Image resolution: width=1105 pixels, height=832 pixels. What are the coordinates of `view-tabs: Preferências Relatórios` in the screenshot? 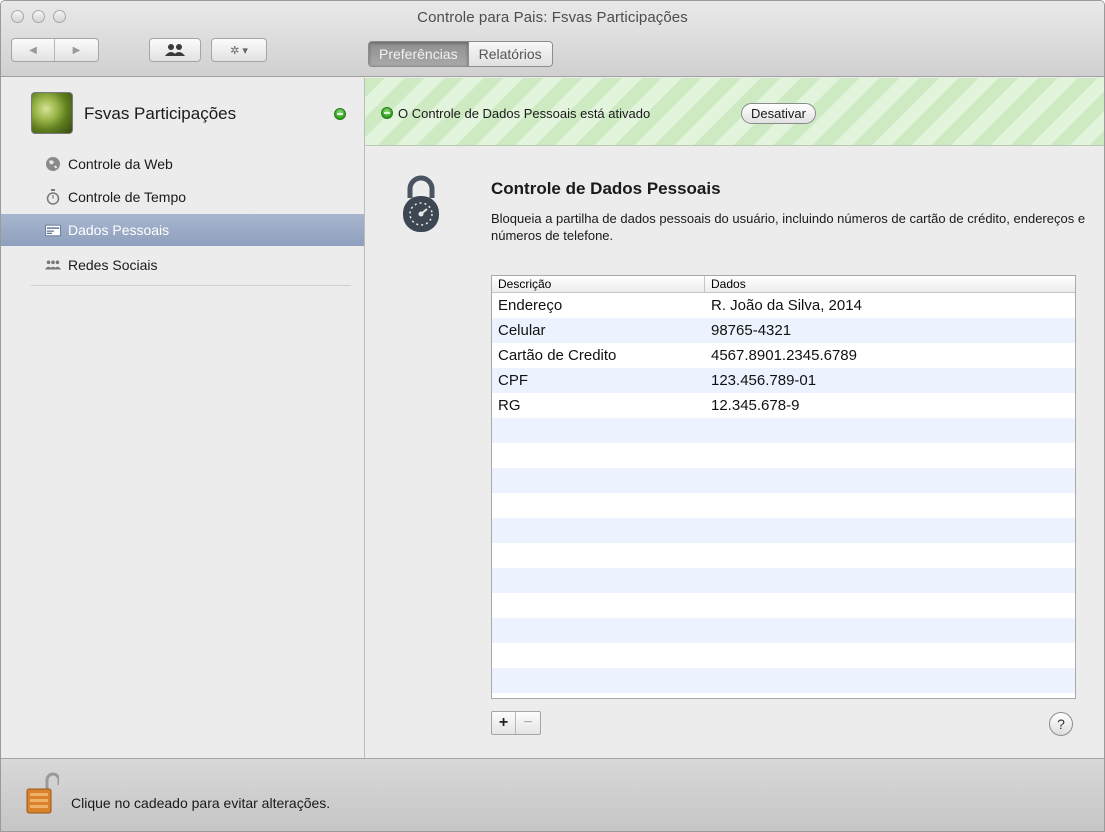 It's located at (460, 54).